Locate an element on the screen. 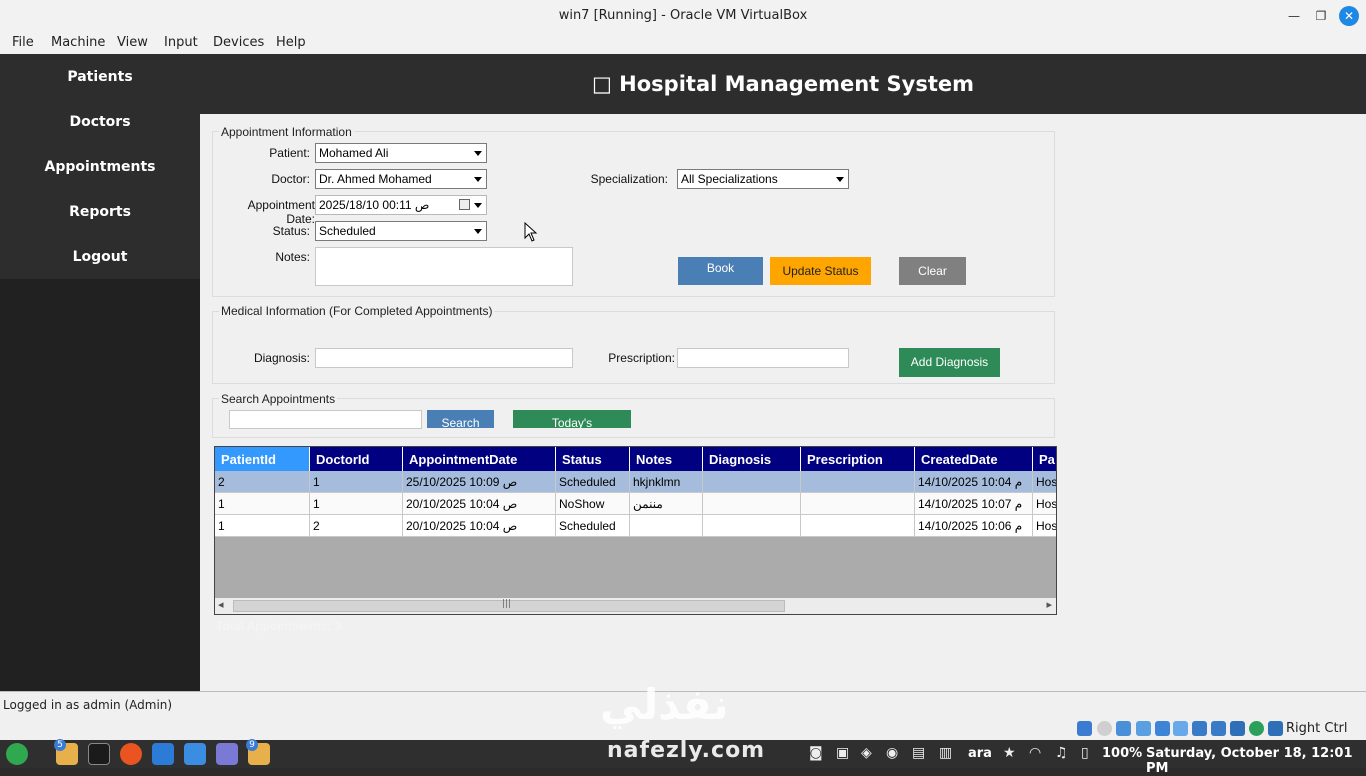  search-button: Search is located at coordinates (460, 419).